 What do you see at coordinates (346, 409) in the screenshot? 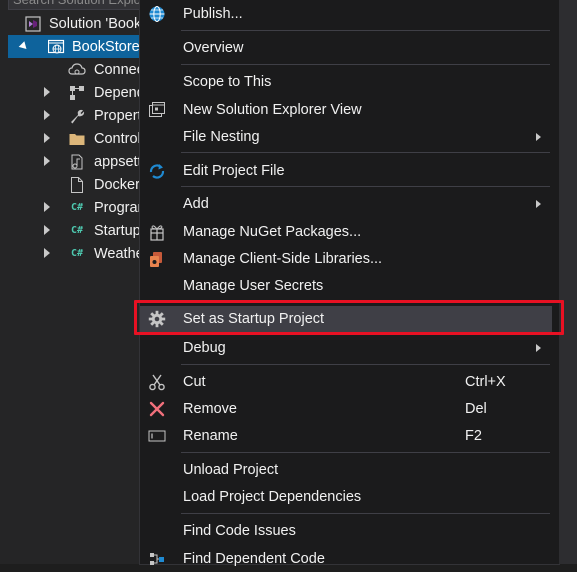
I see `menu-item-remove: Remove Del` at bounding box center [346, 409].